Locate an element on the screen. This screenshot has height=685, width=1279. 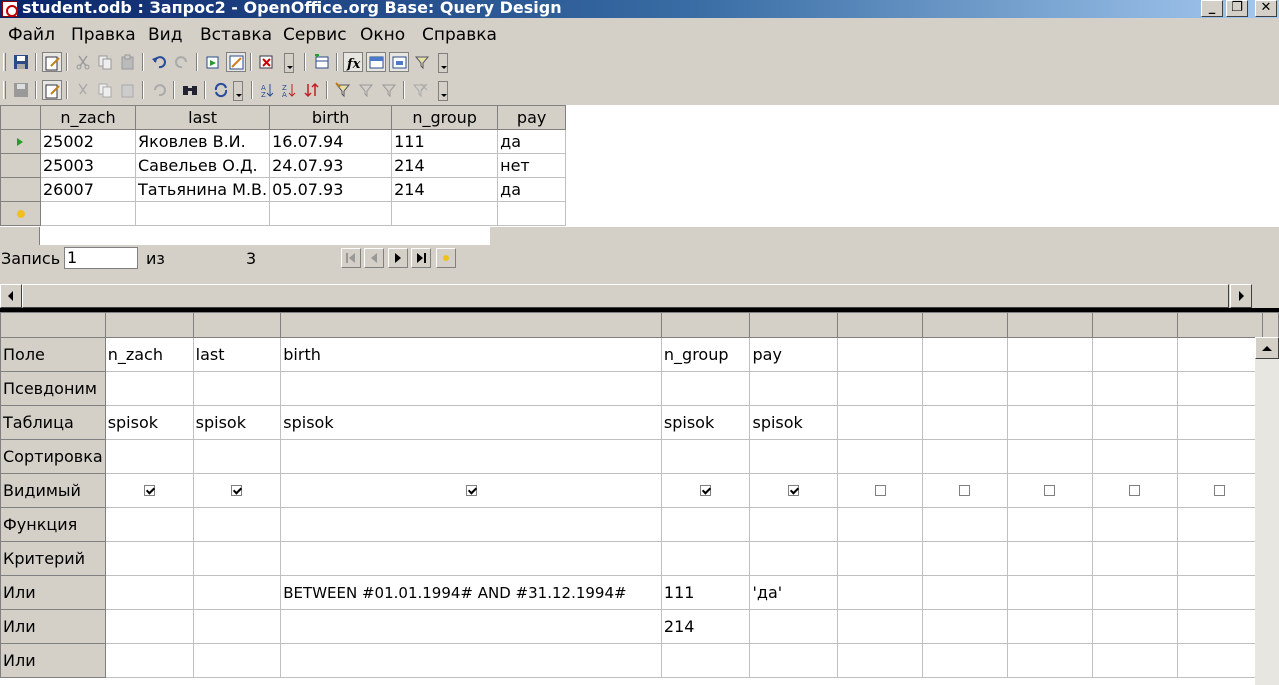
column-header: n_group is located at coordinates (445, 117).